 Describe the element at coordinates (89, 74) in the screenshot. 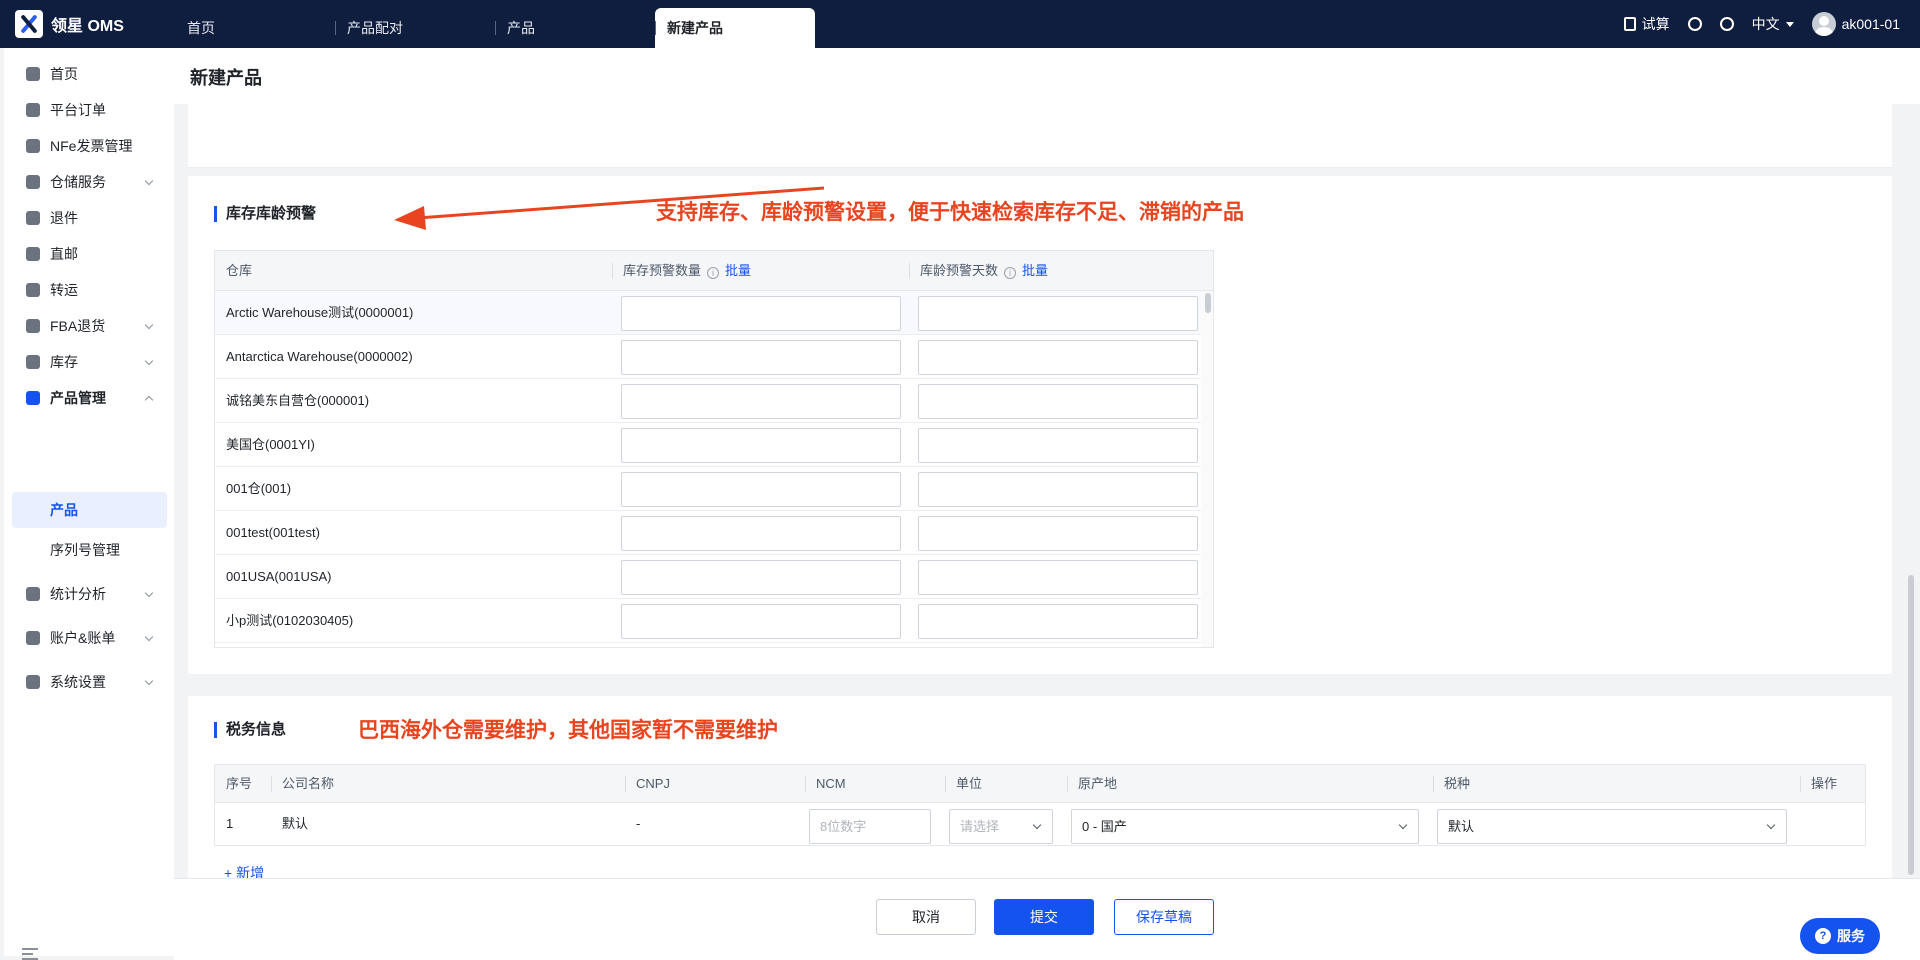

I see `sidebar-item-home: 首页` at that location.